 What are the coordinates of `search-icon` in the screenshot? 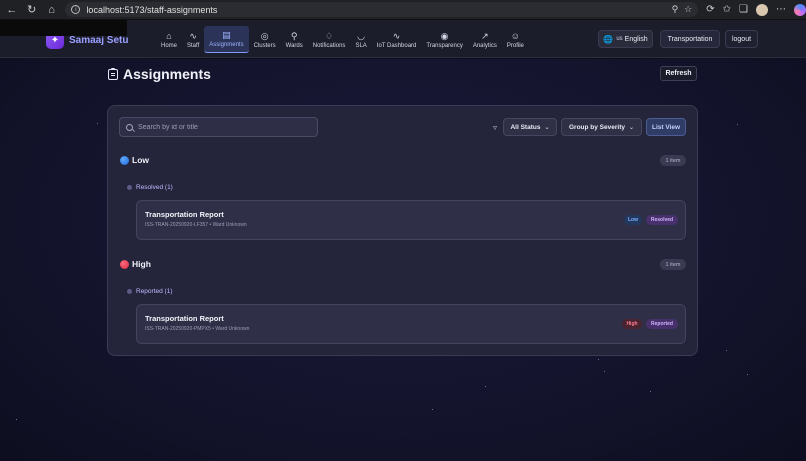 It's located at (129, 127).